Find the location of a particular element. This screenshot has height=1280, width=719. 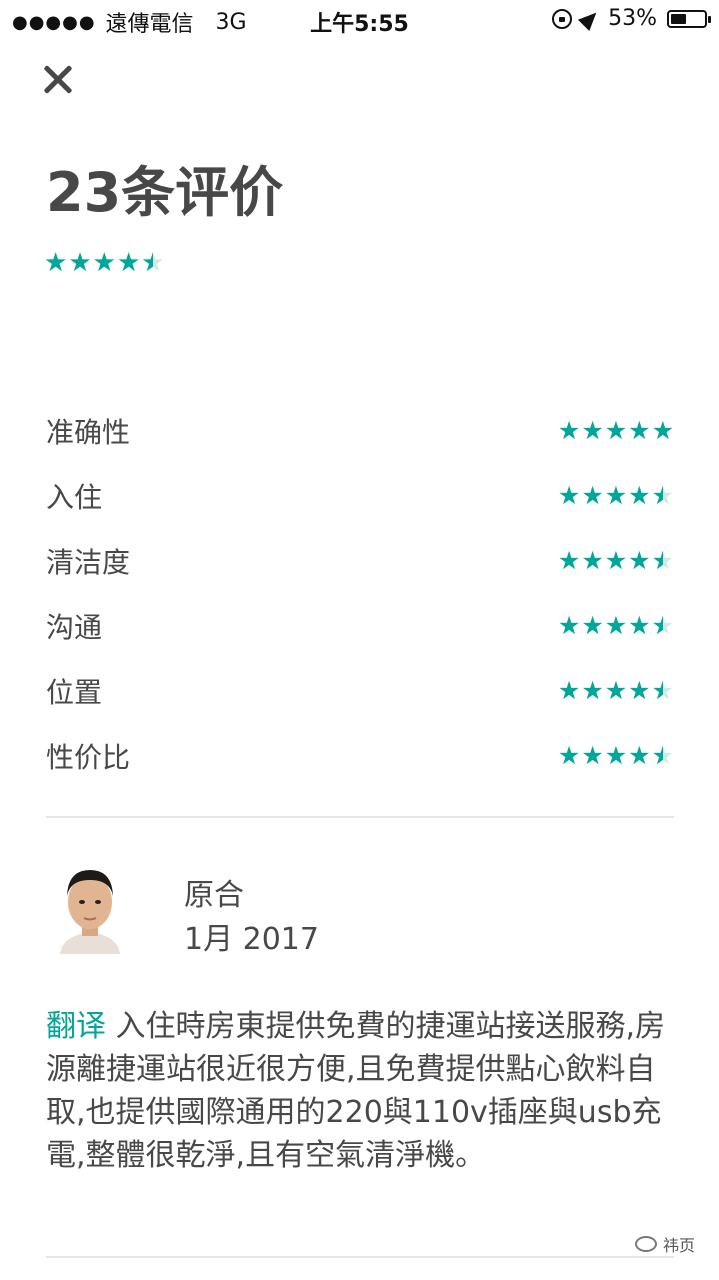

rating-label: 准确性 is located at coordinates (88, 432).